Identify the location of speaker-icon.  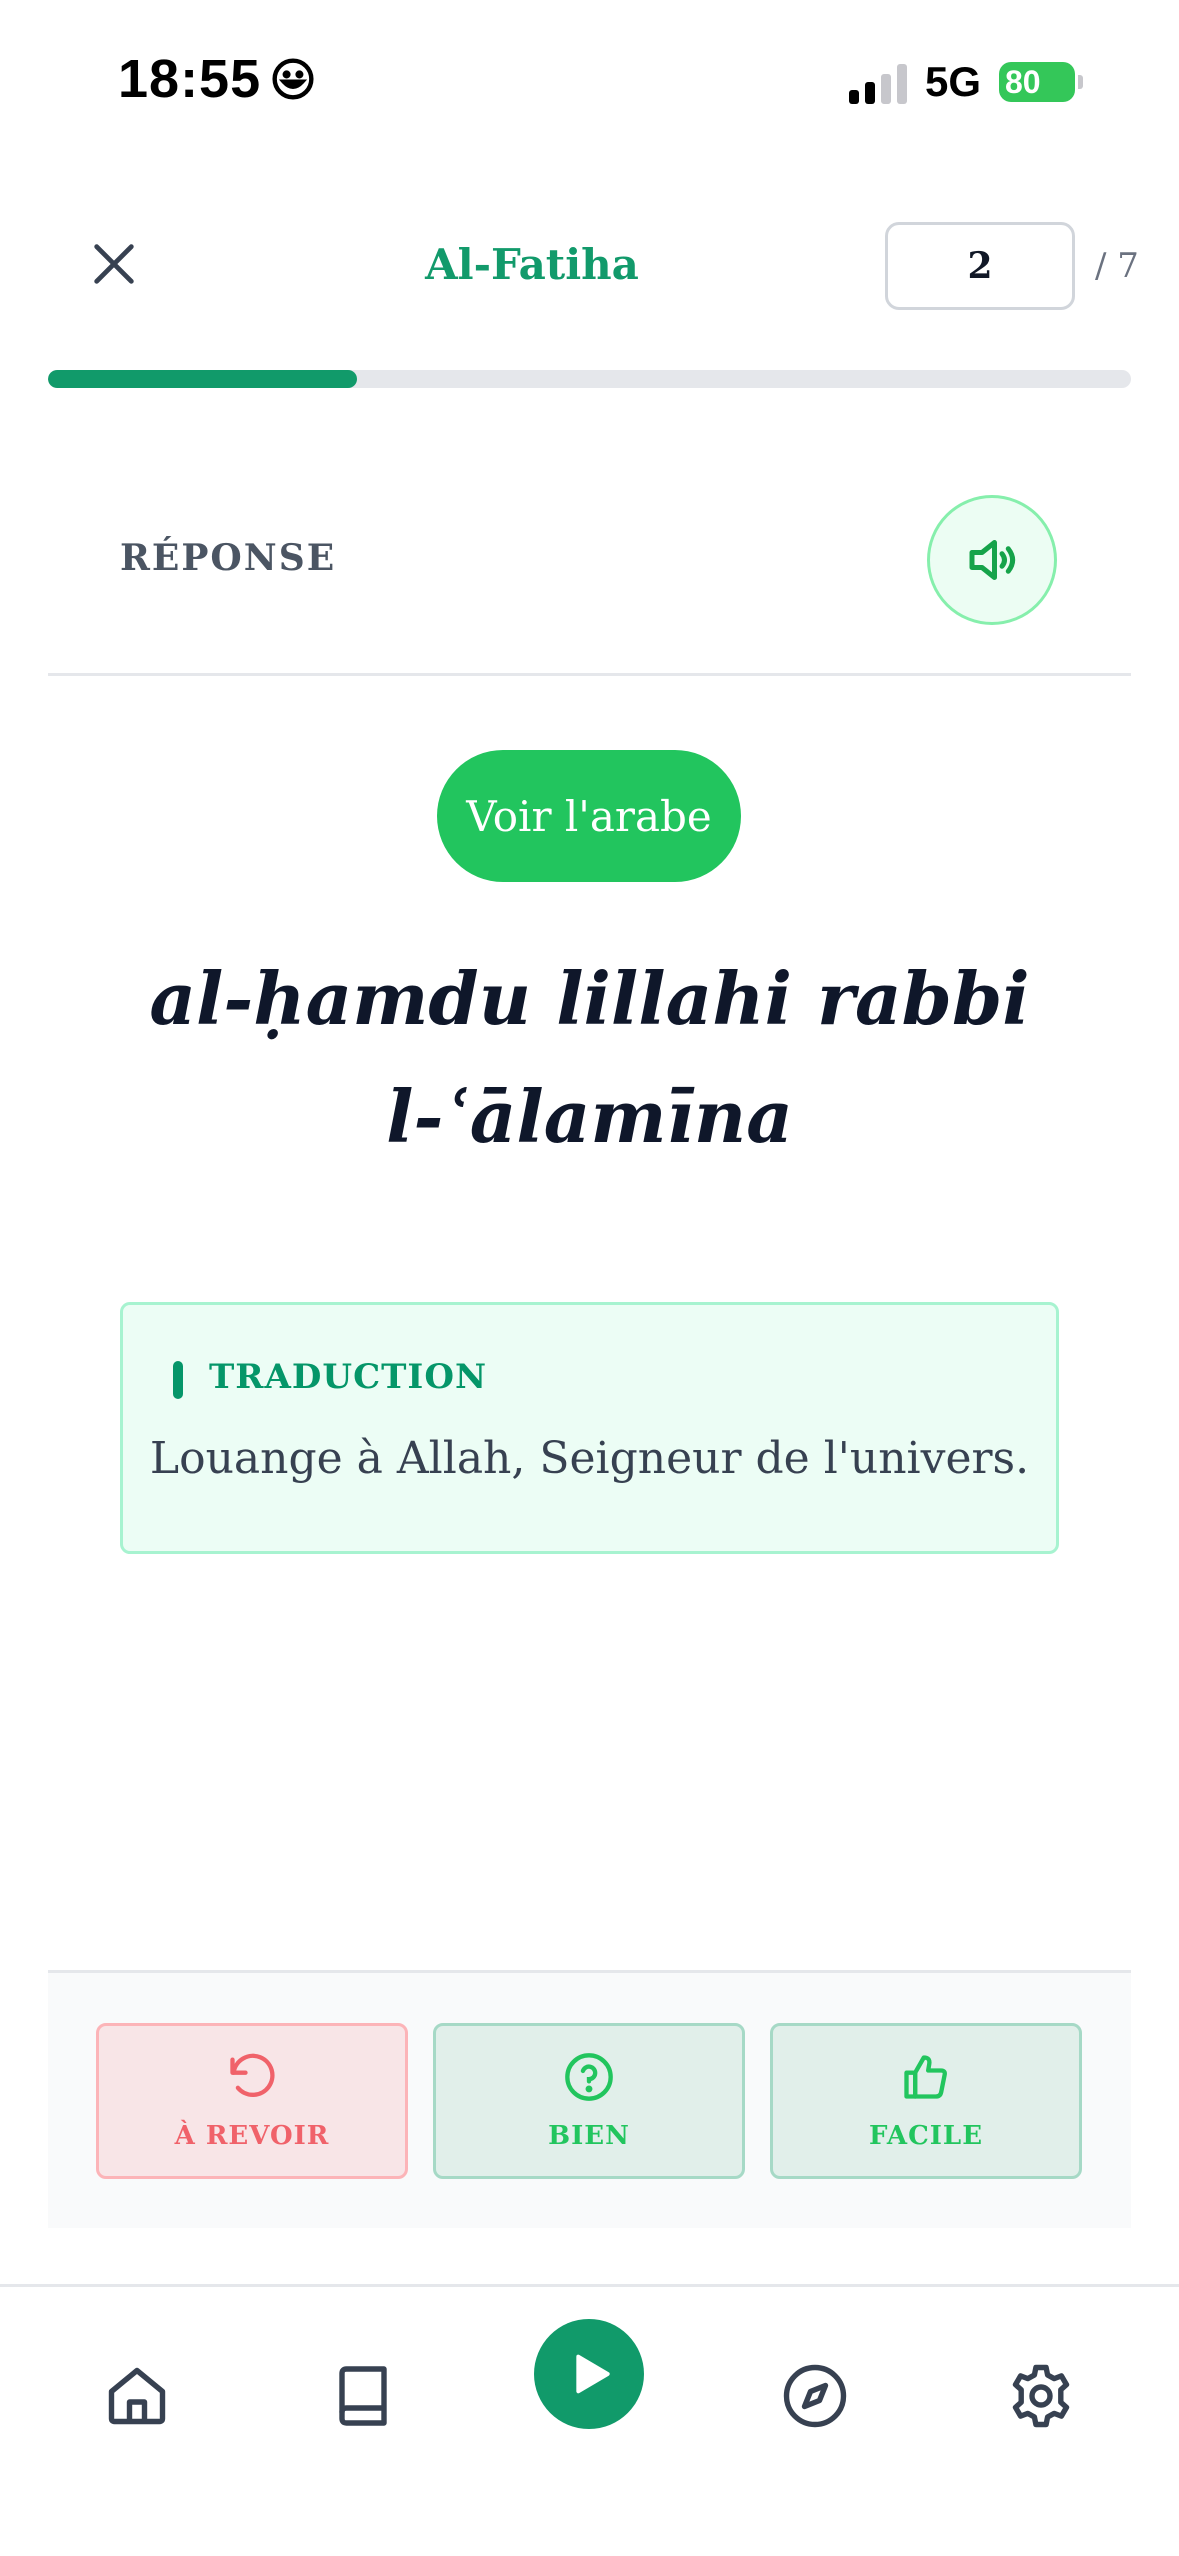
(992, 560).